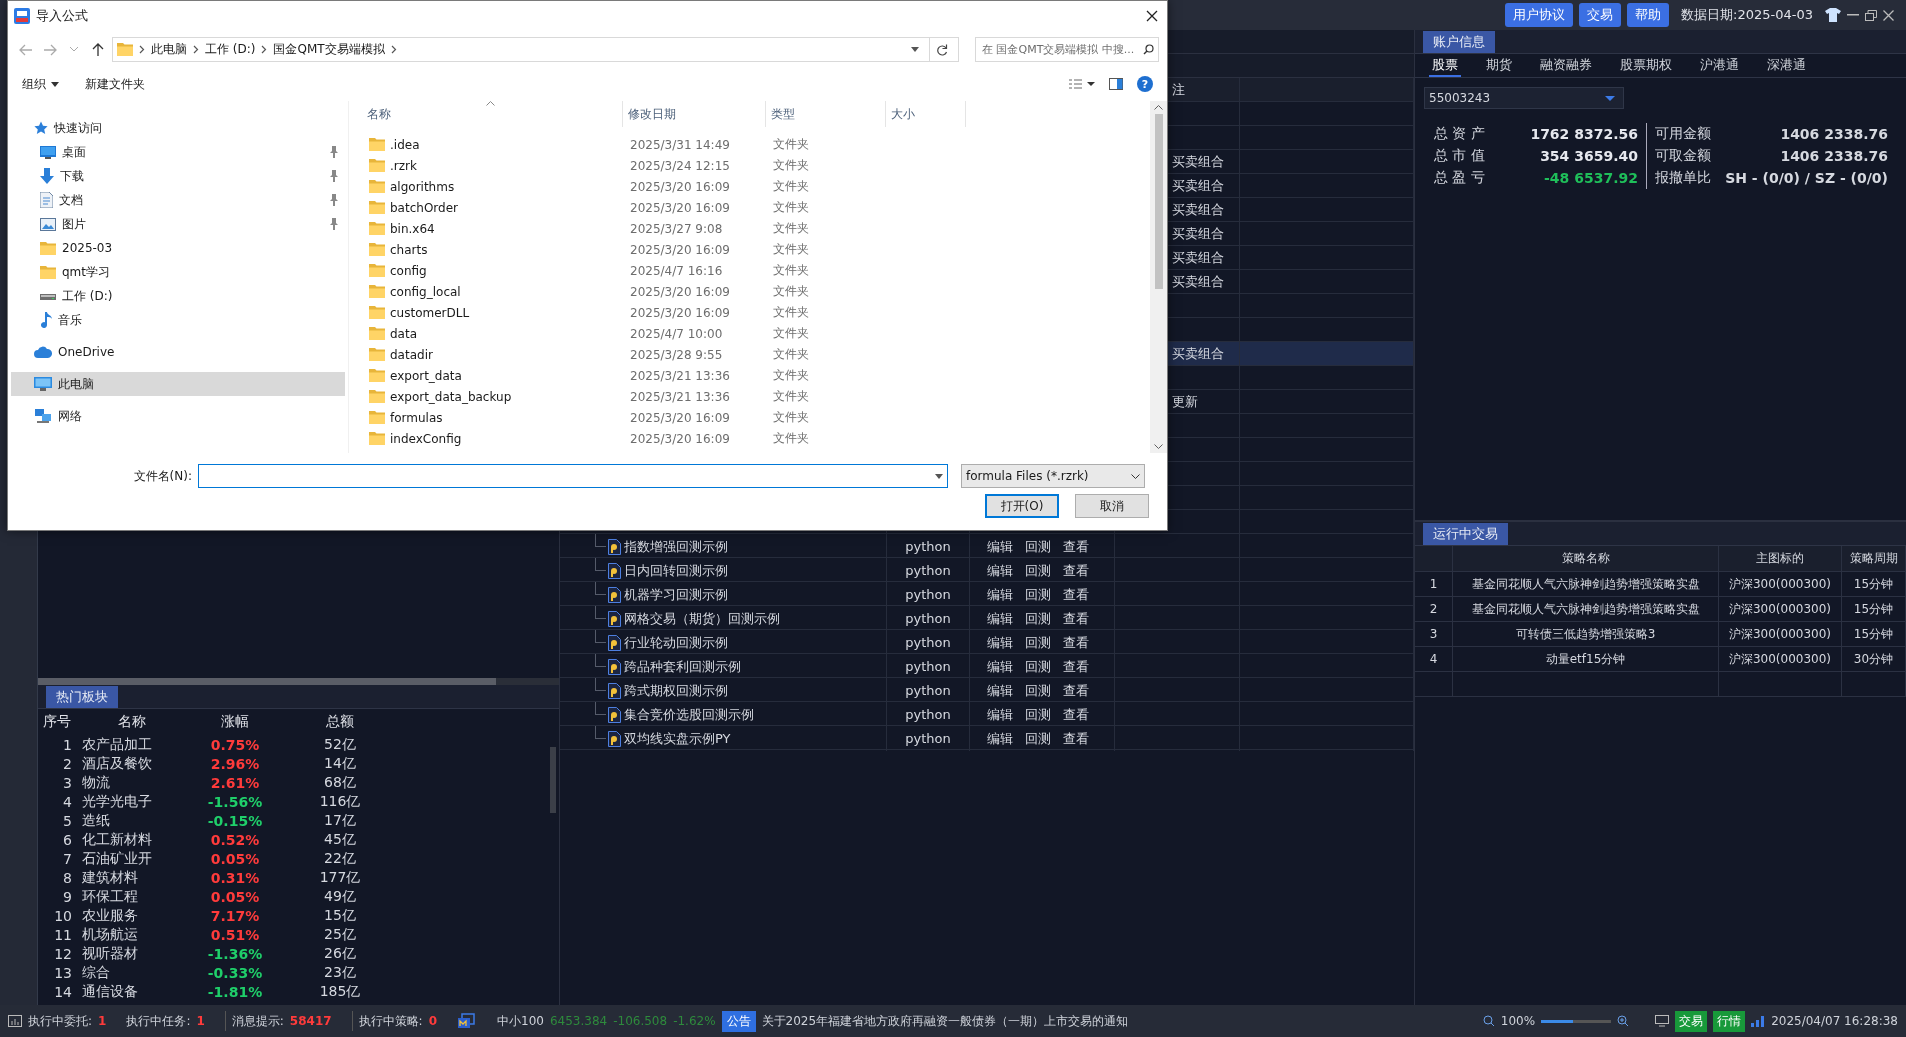 This screenshot has width=1906, height=1037. Describe the element at coordinates (1158, 201) in the screenshot. I see `scrollbar-thumb` at that location.